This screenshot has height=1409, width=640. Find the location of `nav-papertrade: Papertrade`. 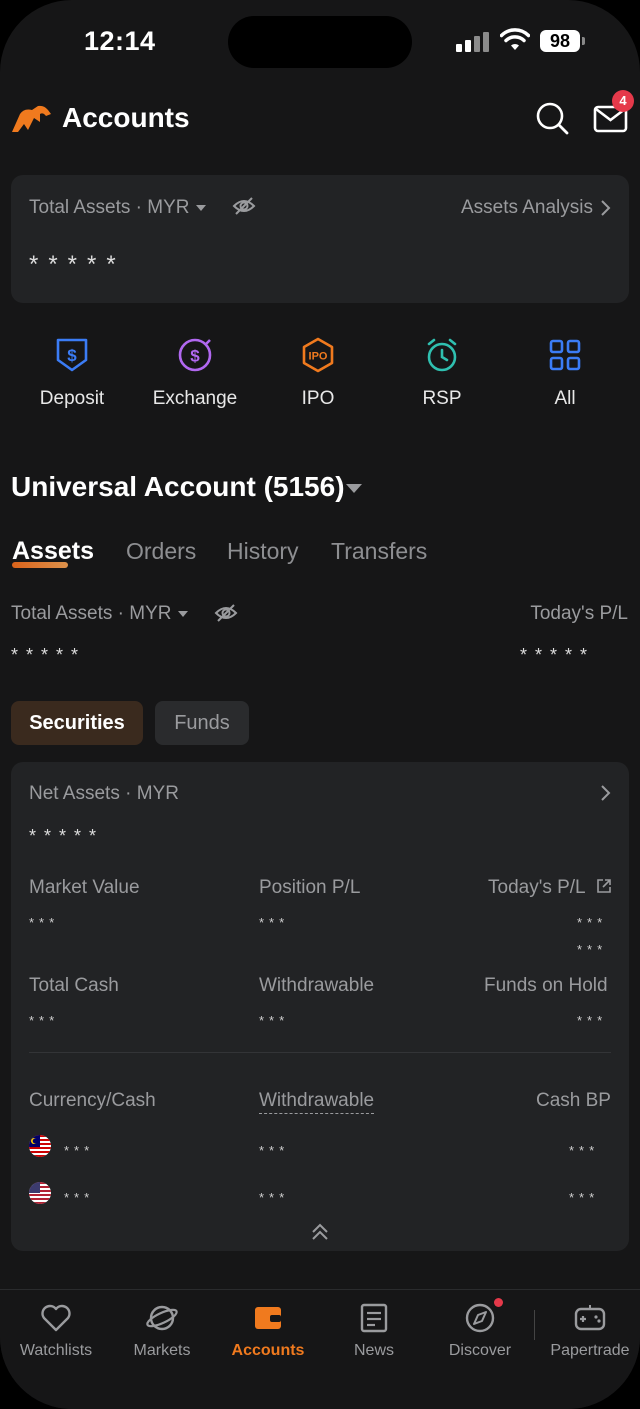

nav-papertrade: Papertrade is located at coordinates (590, 1331).